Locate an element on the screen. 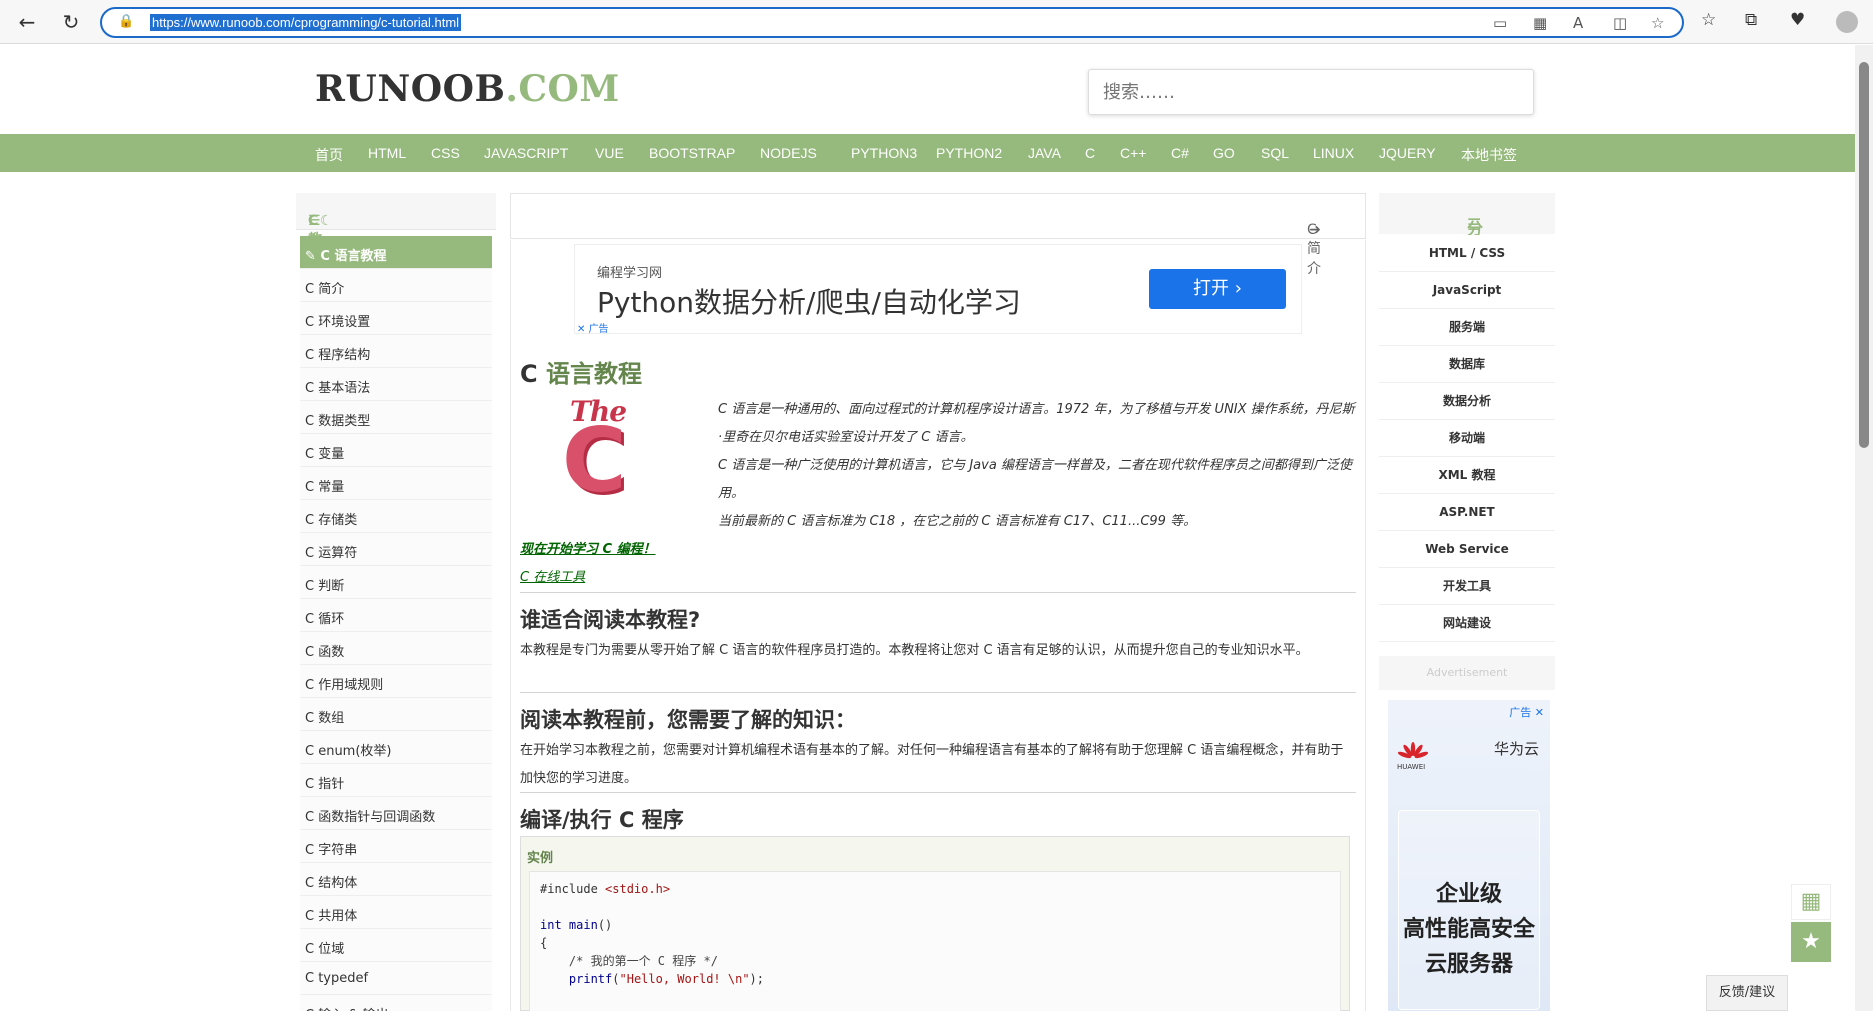 This screenshot has width=1873, height=1011. ad-tag: ✕ 广告 is located at coordinates (593, 327).